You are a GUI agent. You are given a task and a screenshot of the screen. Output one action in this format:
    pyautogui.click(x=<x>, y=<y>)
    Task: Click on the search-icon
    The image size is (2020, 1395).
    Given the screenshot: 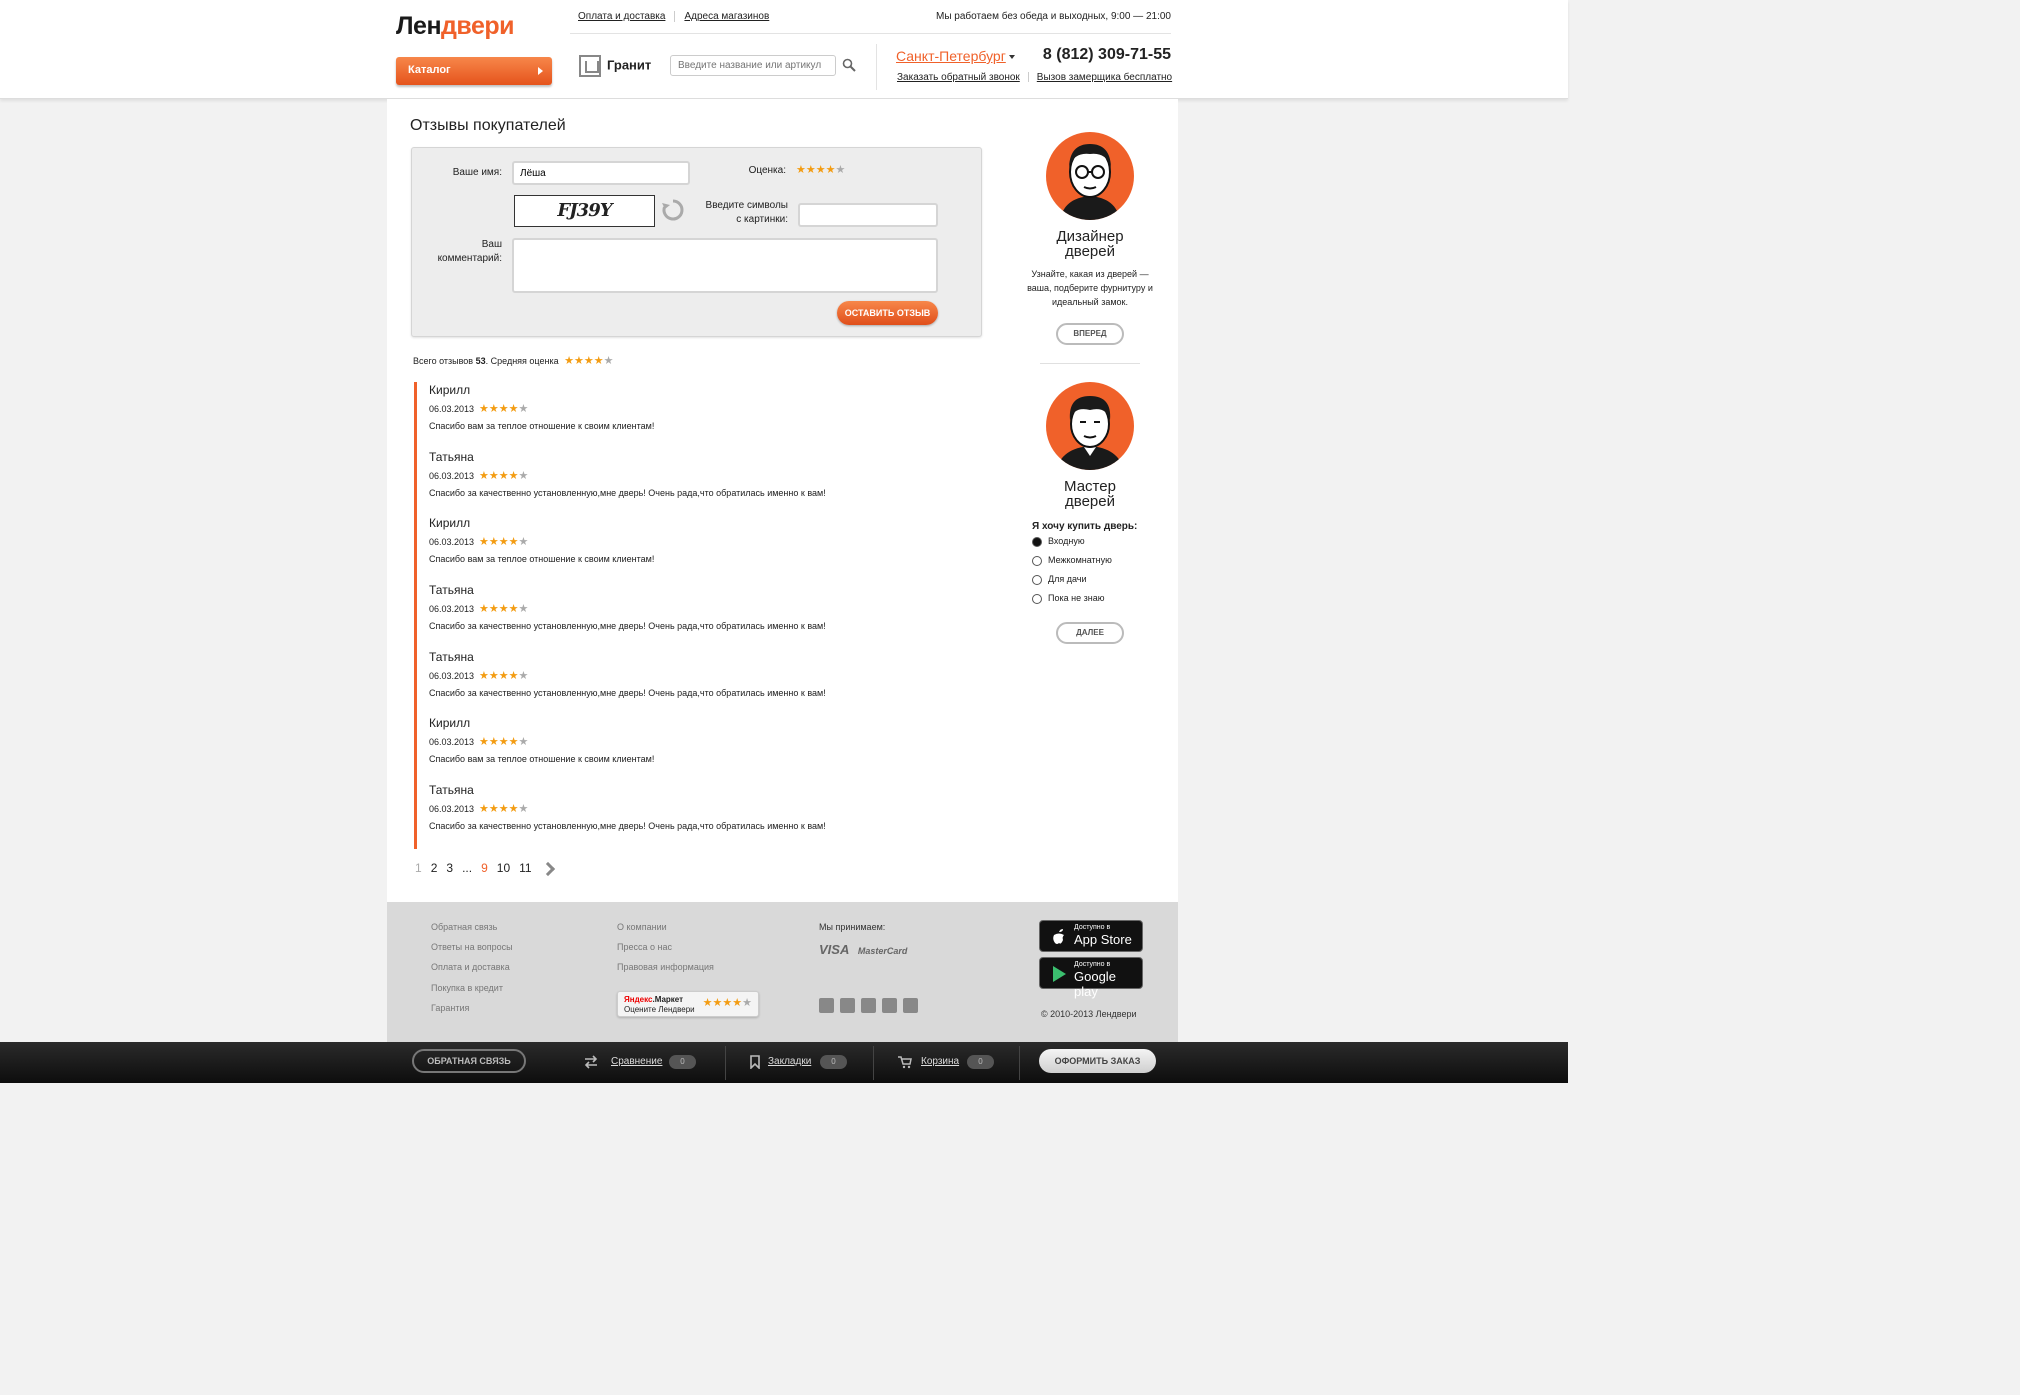 What is the action you would take?
    pyautogui.click(x=849, y=65)
    